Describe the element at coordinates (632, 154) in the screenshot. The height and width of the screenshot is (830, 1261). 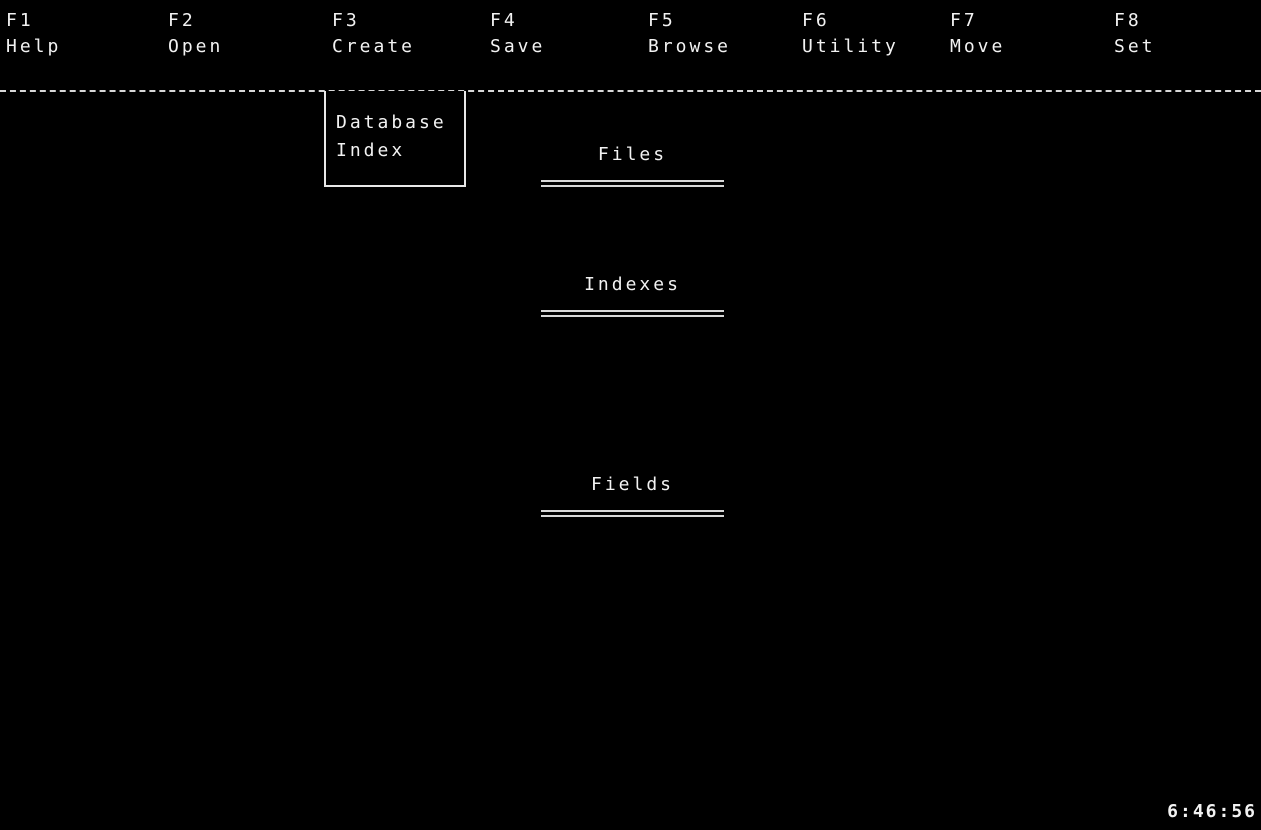
I see `files-heading: Files` at that location.